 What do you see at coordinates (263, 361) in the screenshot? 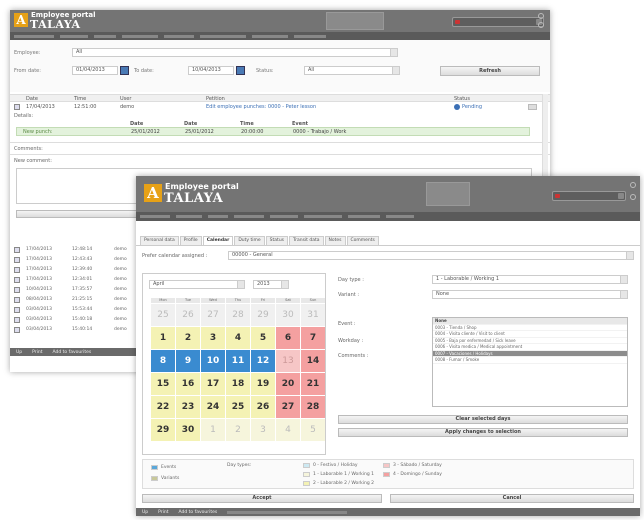
I see `calendar-day: 12` at bounding box center [263, 361].